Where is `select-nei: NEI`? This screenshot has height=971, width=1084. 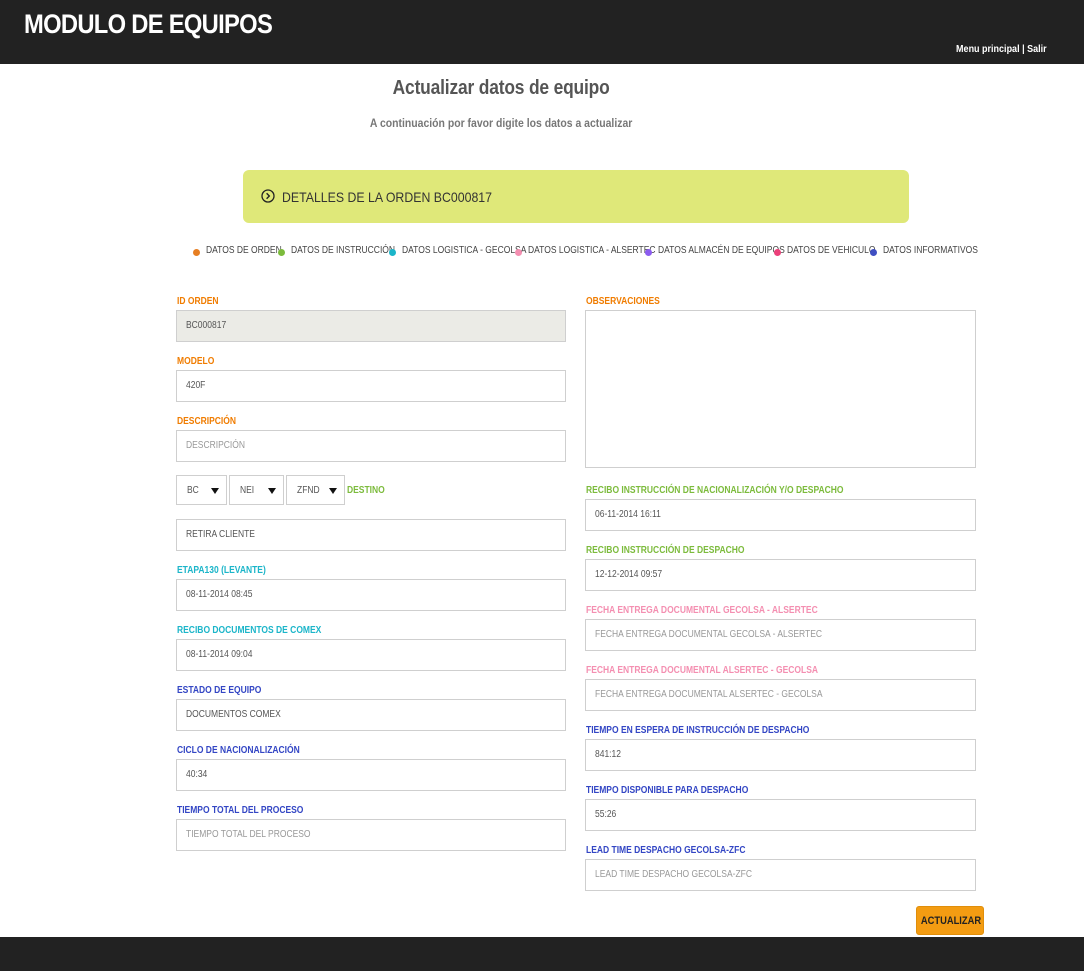 select-nei: NEI is located at coordinates (256, 490).